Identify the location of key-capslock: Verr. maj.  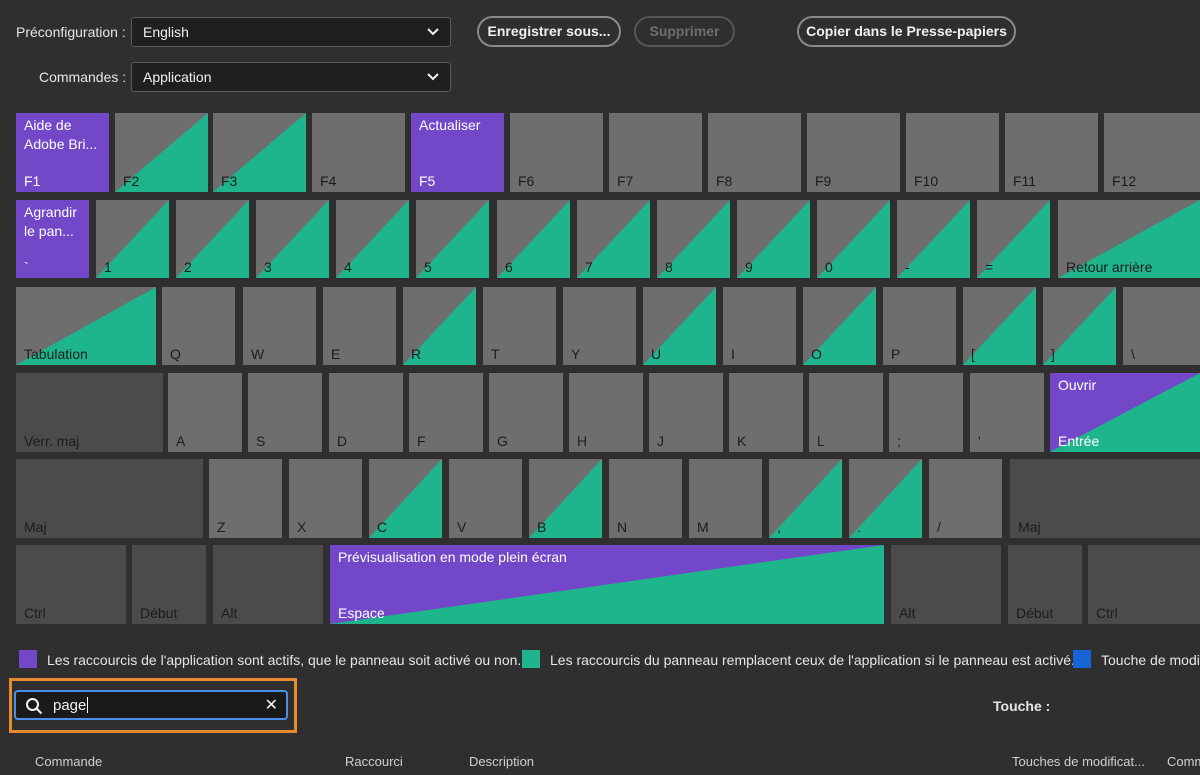
(89, 412).